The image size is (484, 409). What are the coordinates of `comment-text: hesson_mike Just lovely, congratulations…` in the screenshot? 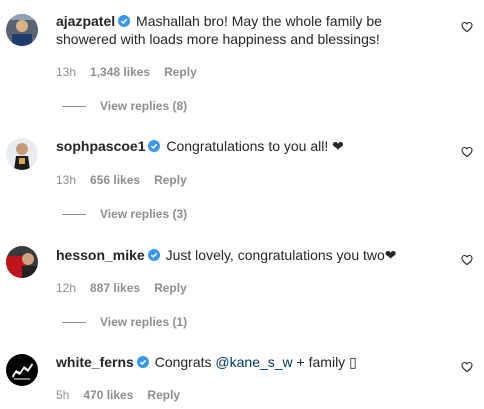 It's located at (251, 255).